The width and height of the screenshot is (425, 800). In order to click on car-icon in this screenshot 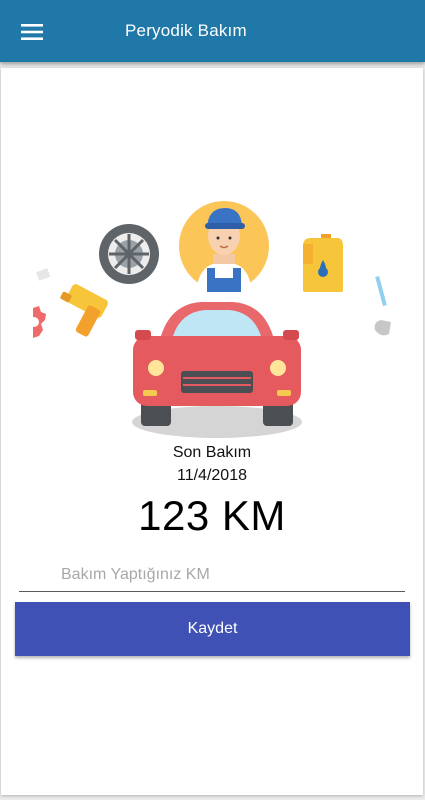, I will do `click(217, 370)`.